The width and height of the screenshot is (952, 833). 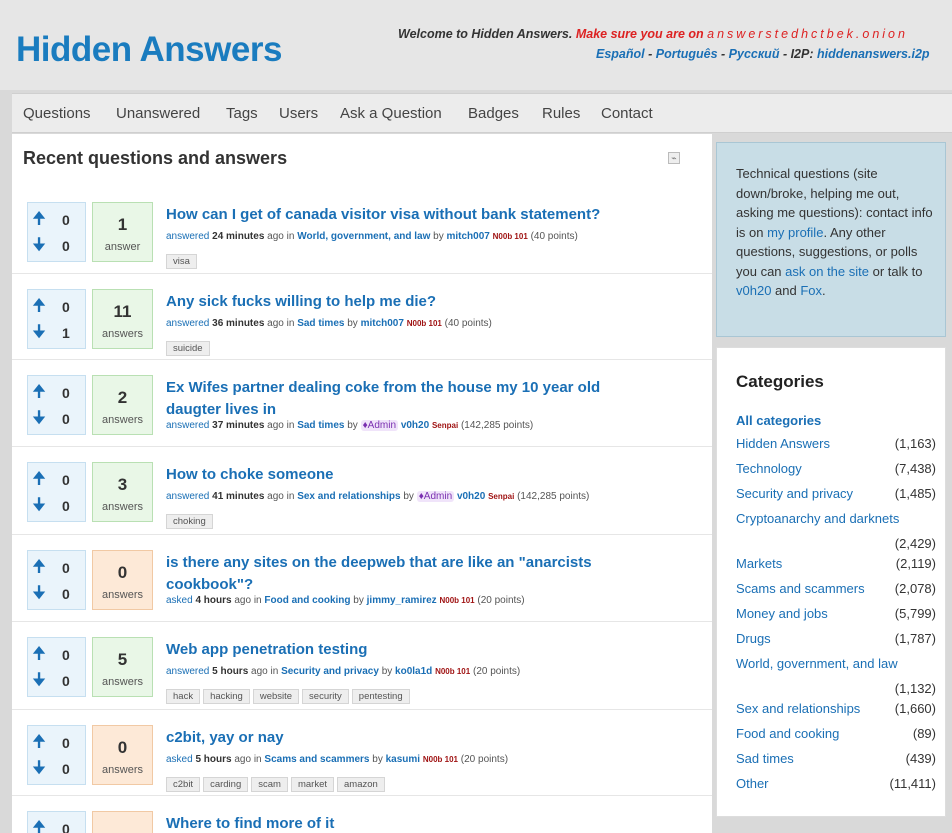 I want to click on my-profile-link: my profile, so click(x=795, y=232).